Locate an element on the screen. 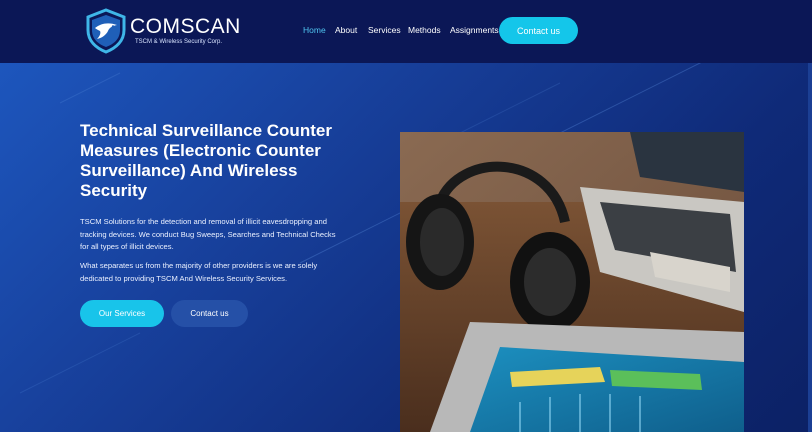 Image resolution: width=812 pixels, height=432 pixels. shield-eagle-logo-icon is located at coordinates (106, 31).